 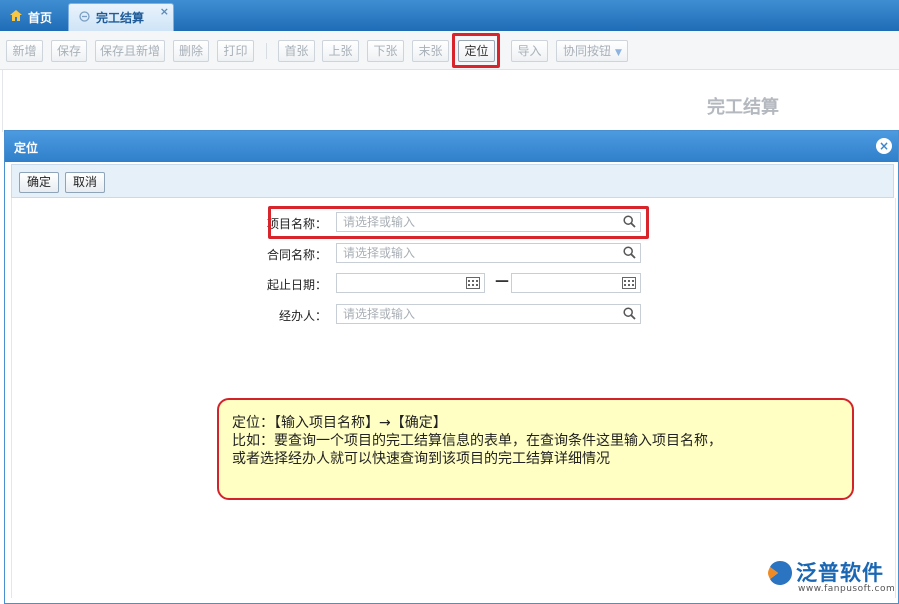 I want to click on close-icon: ×, so click(x=164, y=11).